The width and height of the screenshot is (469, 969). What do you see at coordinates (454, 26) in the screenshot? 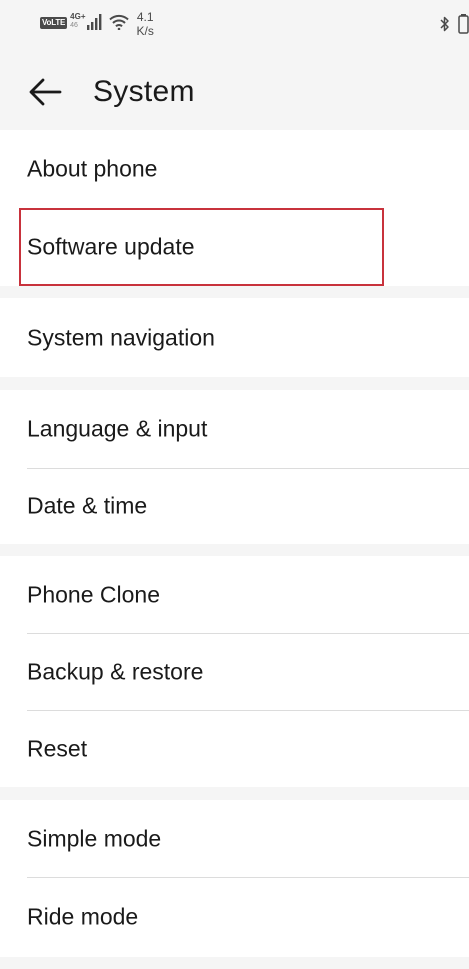
I see `status-right` at bounding box center [454, 26].